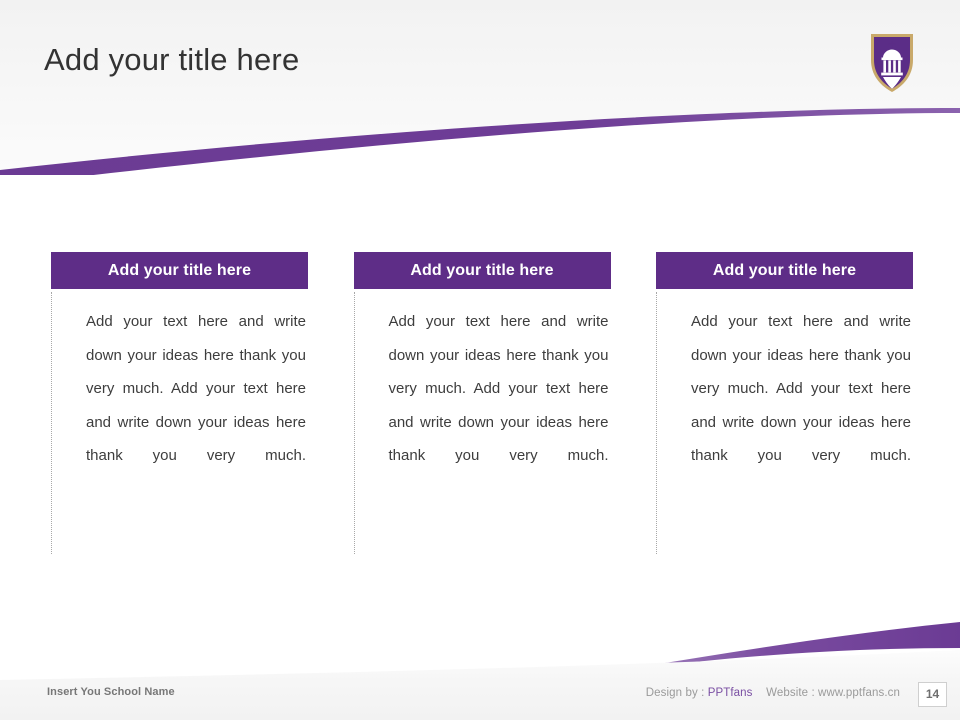 The image size is (960, 720). I want to click on page-number-badge: 14, so click(932, 694).